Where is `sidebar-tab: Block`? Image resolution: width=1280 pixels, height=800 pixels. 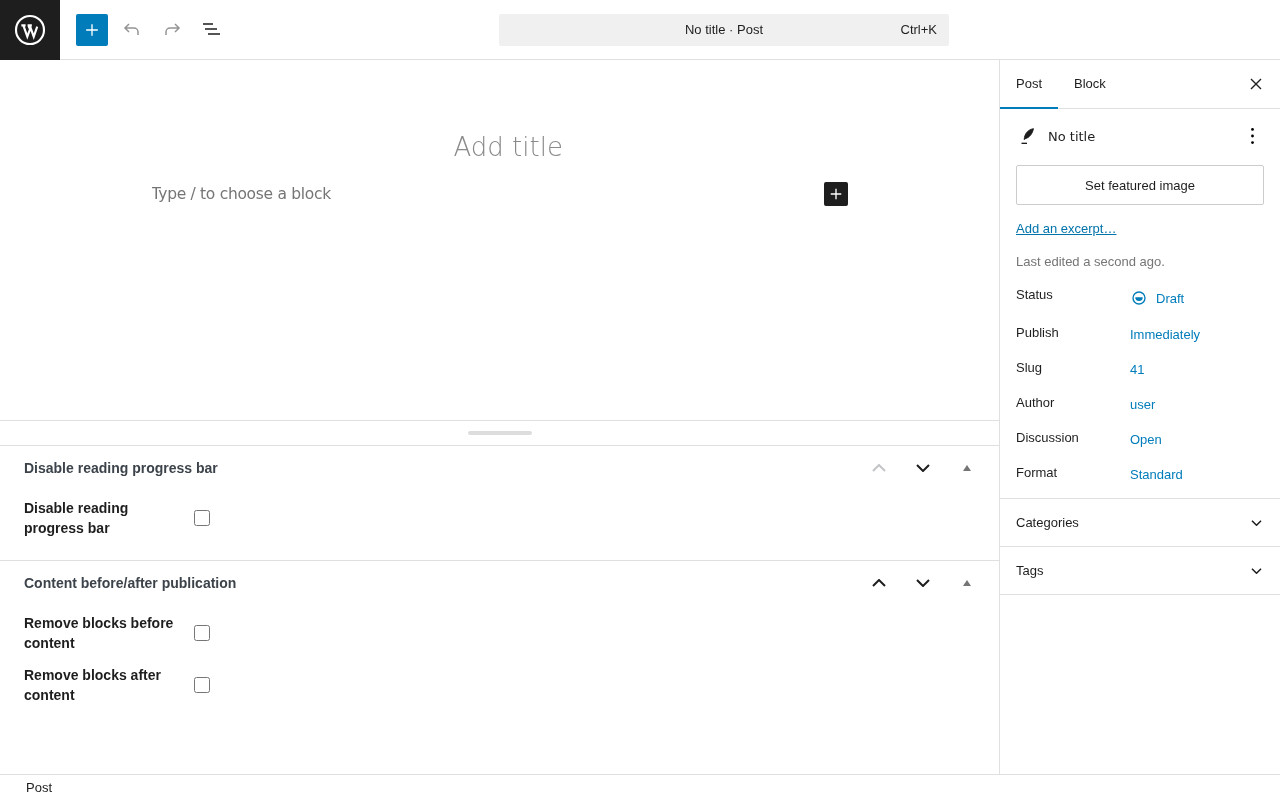
sidebar-tab: Block is located at coordinates (1090, 84).